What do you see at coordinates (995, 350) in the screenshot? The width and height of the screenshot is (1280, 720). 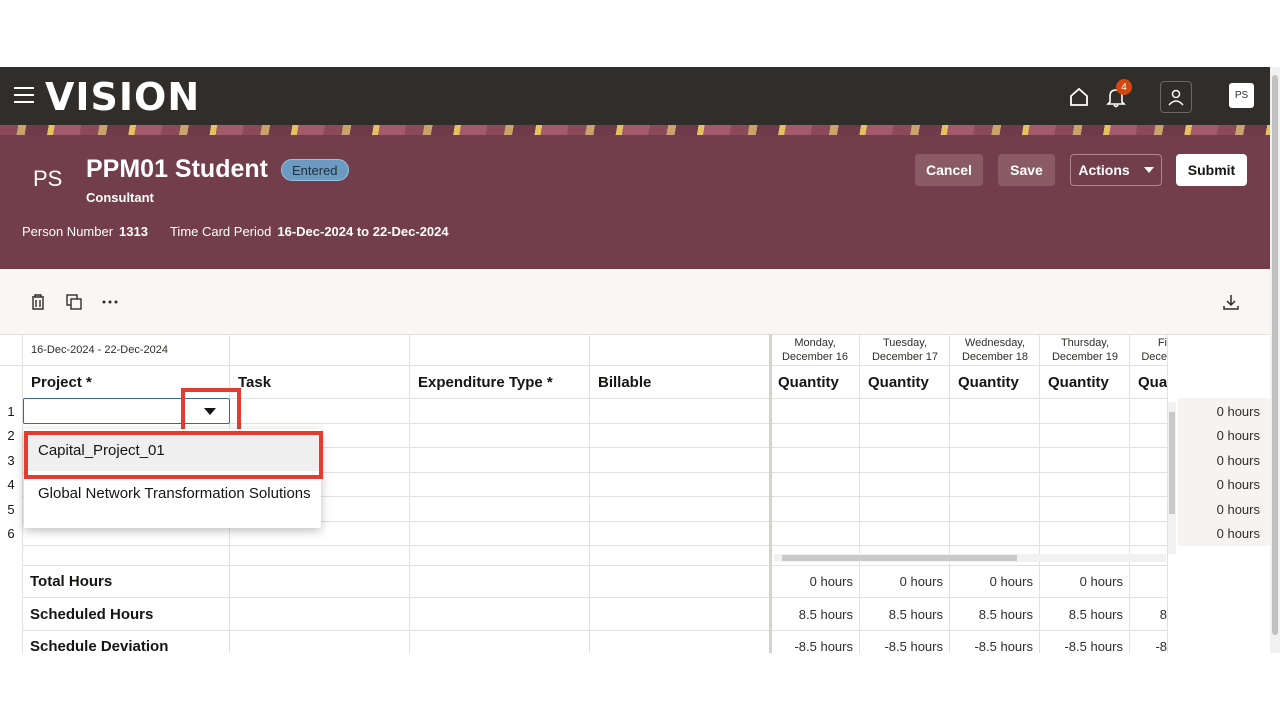 I see `day-header-wed: Wednesday, December 18` at bounding box center [995, 350].